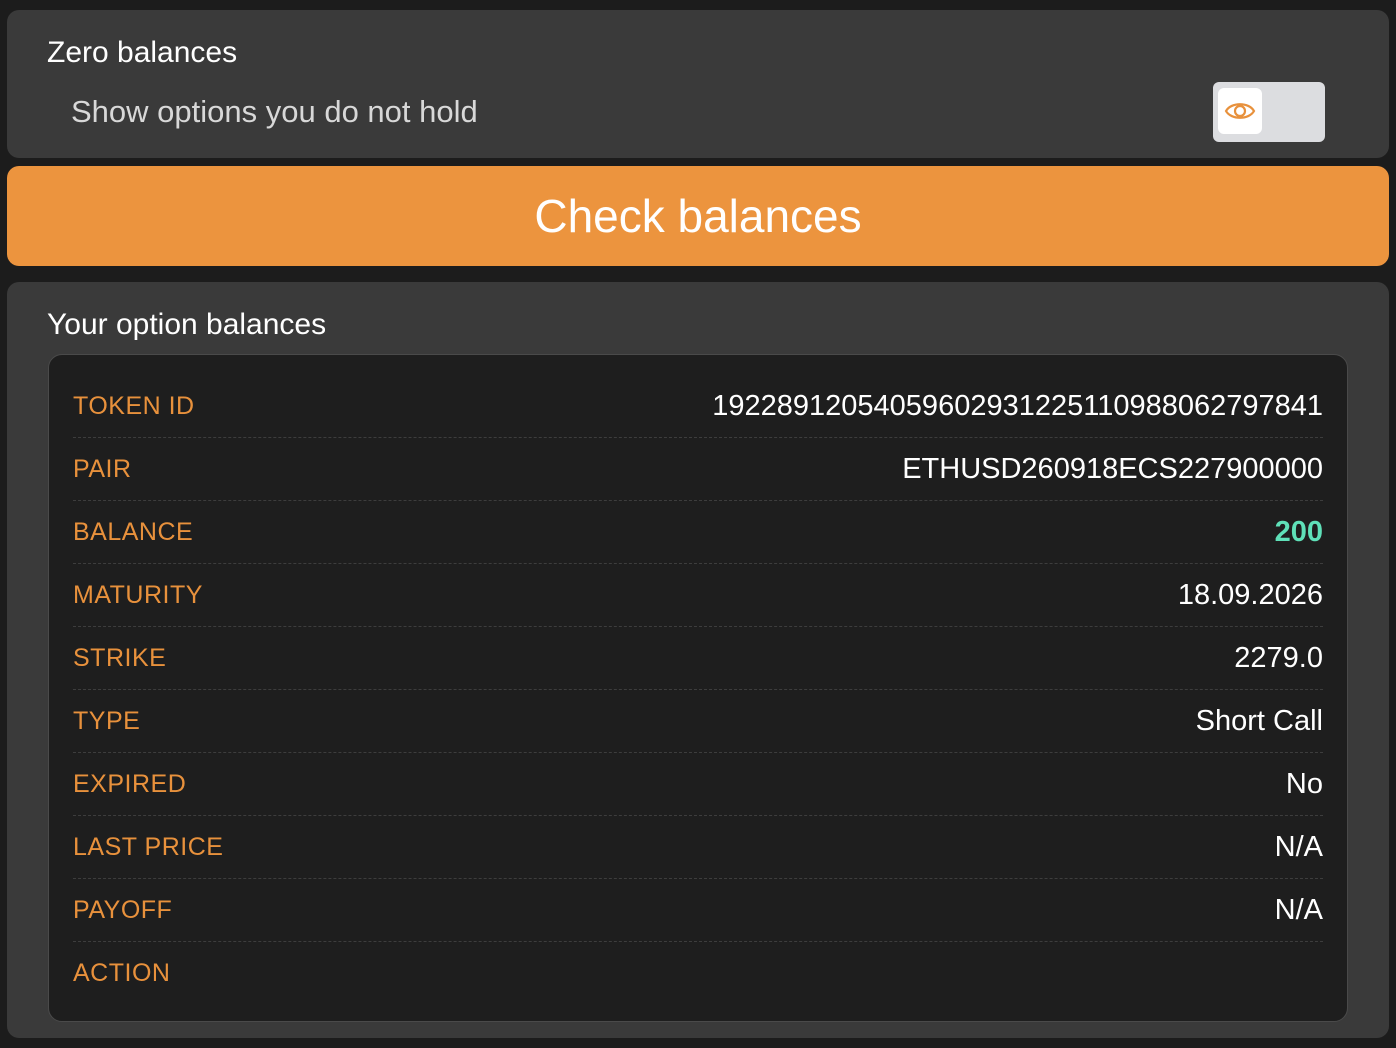  I want to click on row-label: MATURITY, so click(138, 594).